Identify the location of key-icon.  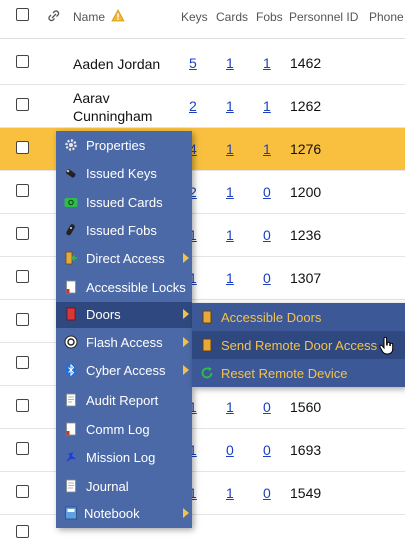
(70, 173).